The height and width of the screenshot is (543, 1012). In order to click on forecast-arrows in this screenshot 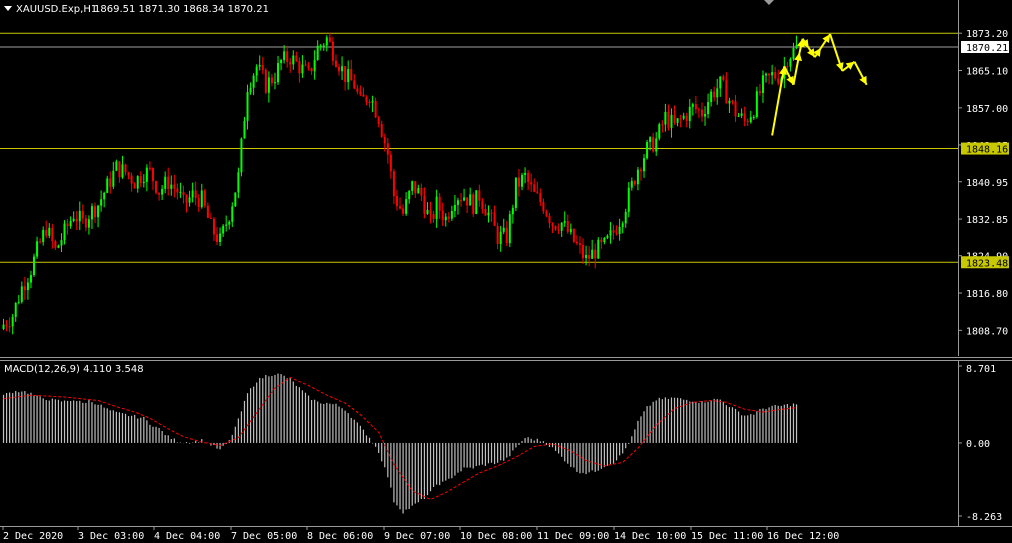, I will do `click(819, 84)`.